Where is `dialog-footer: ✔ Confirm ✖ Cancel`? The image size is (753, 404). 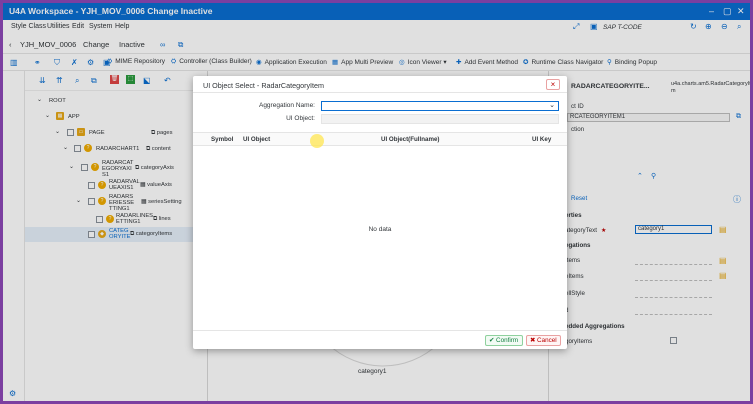
dialog-footer: ✔ Confirm ✖ Cancel is located at coordinates (380, 339).